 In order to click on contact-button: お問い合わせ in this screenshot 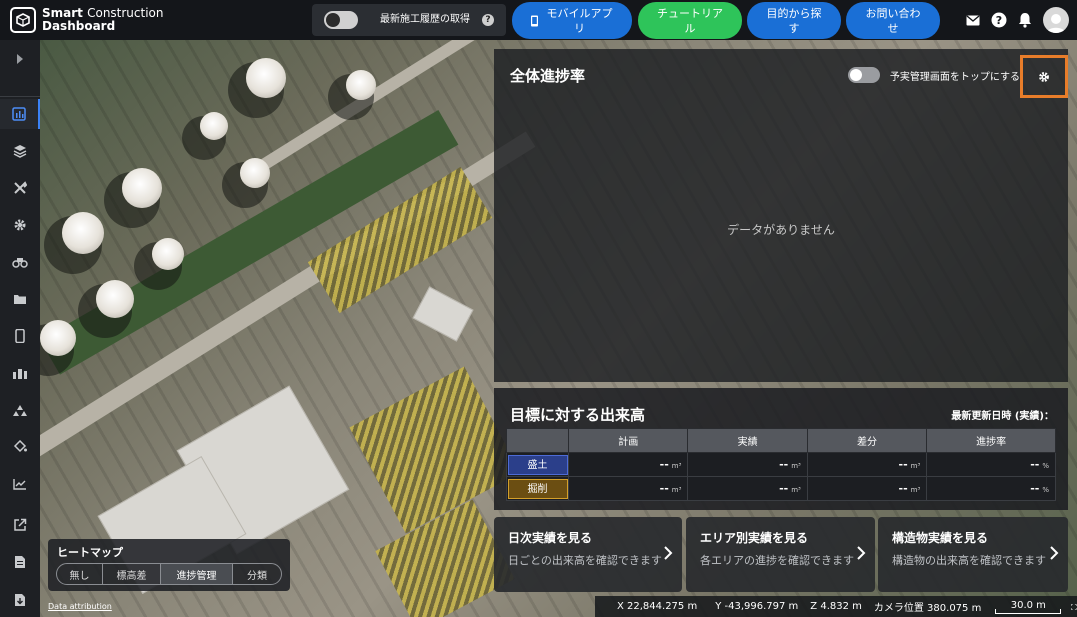, I will do `click(893, 20)`.